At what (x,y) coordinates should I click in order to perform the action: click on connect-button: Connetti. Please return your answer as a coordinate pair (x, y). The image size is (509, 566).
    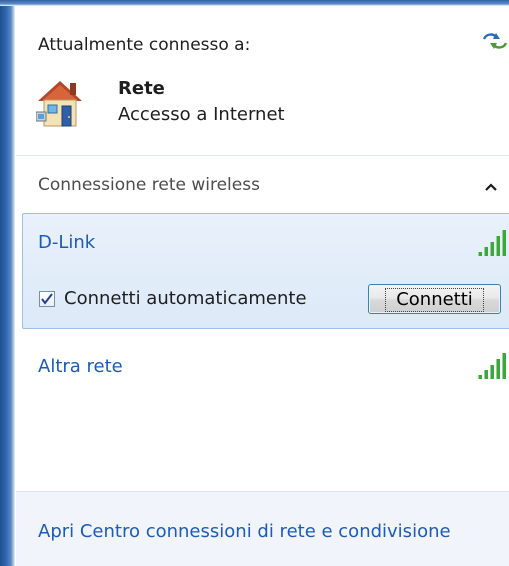
    Looking at the image, I should click on (434, 299).